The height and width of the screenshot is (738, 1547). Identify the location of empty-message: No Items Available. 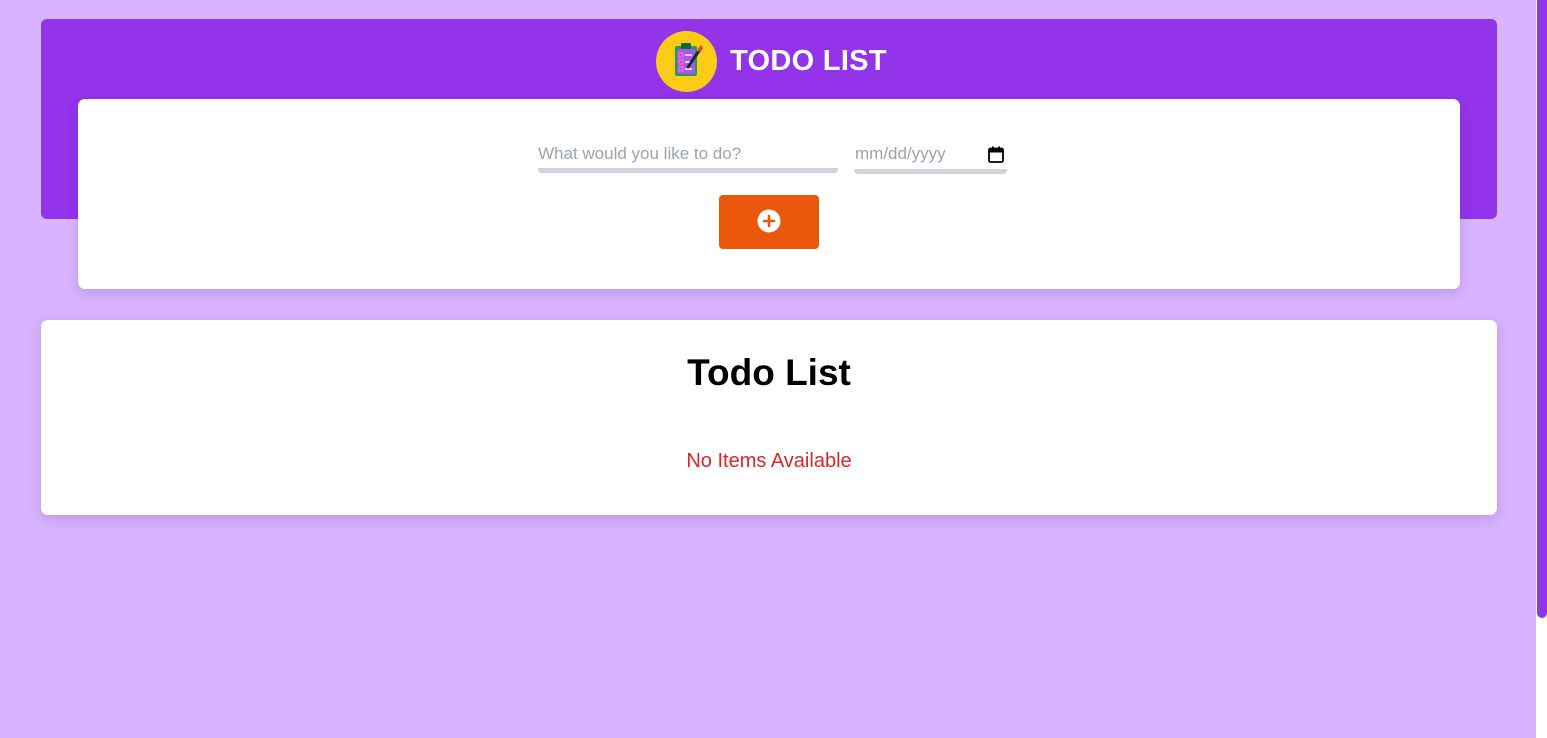
(769, 461).